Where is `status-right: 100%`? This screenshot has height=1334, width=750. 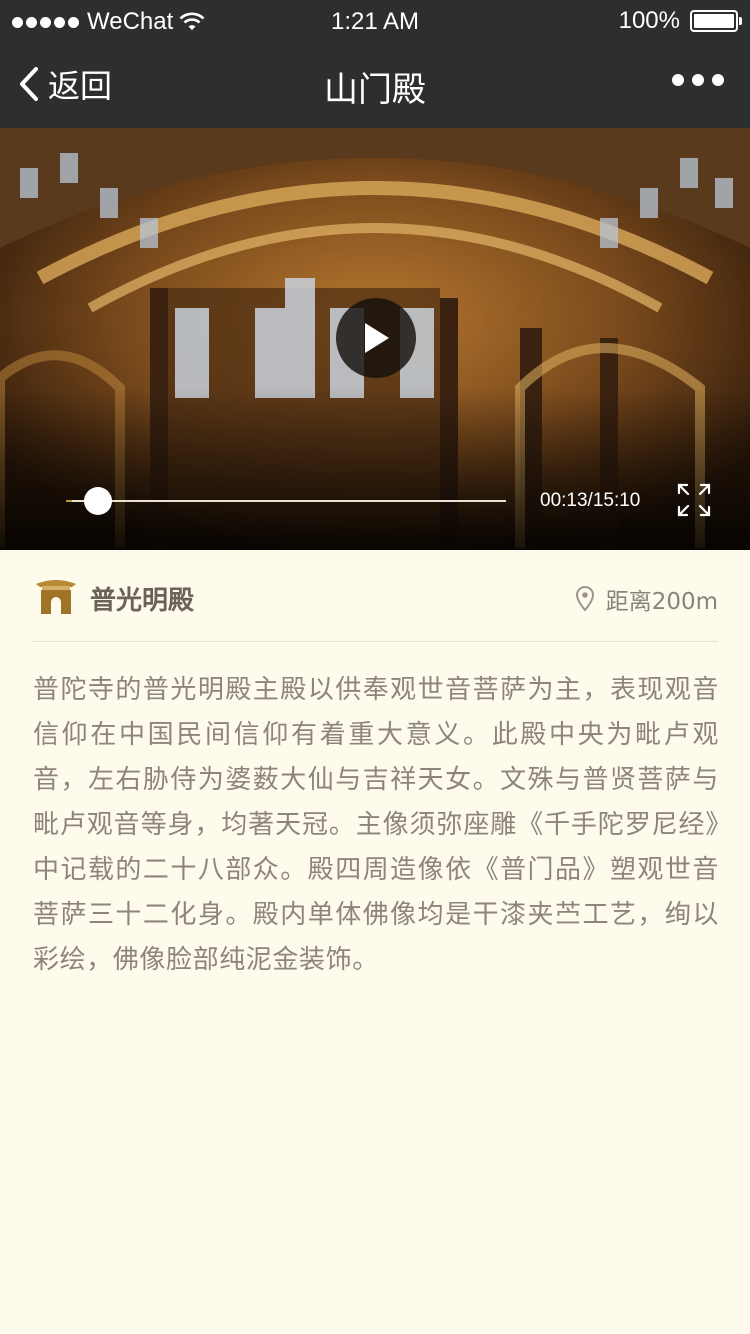 status-right: 100% is located at coordinates (680, 21).